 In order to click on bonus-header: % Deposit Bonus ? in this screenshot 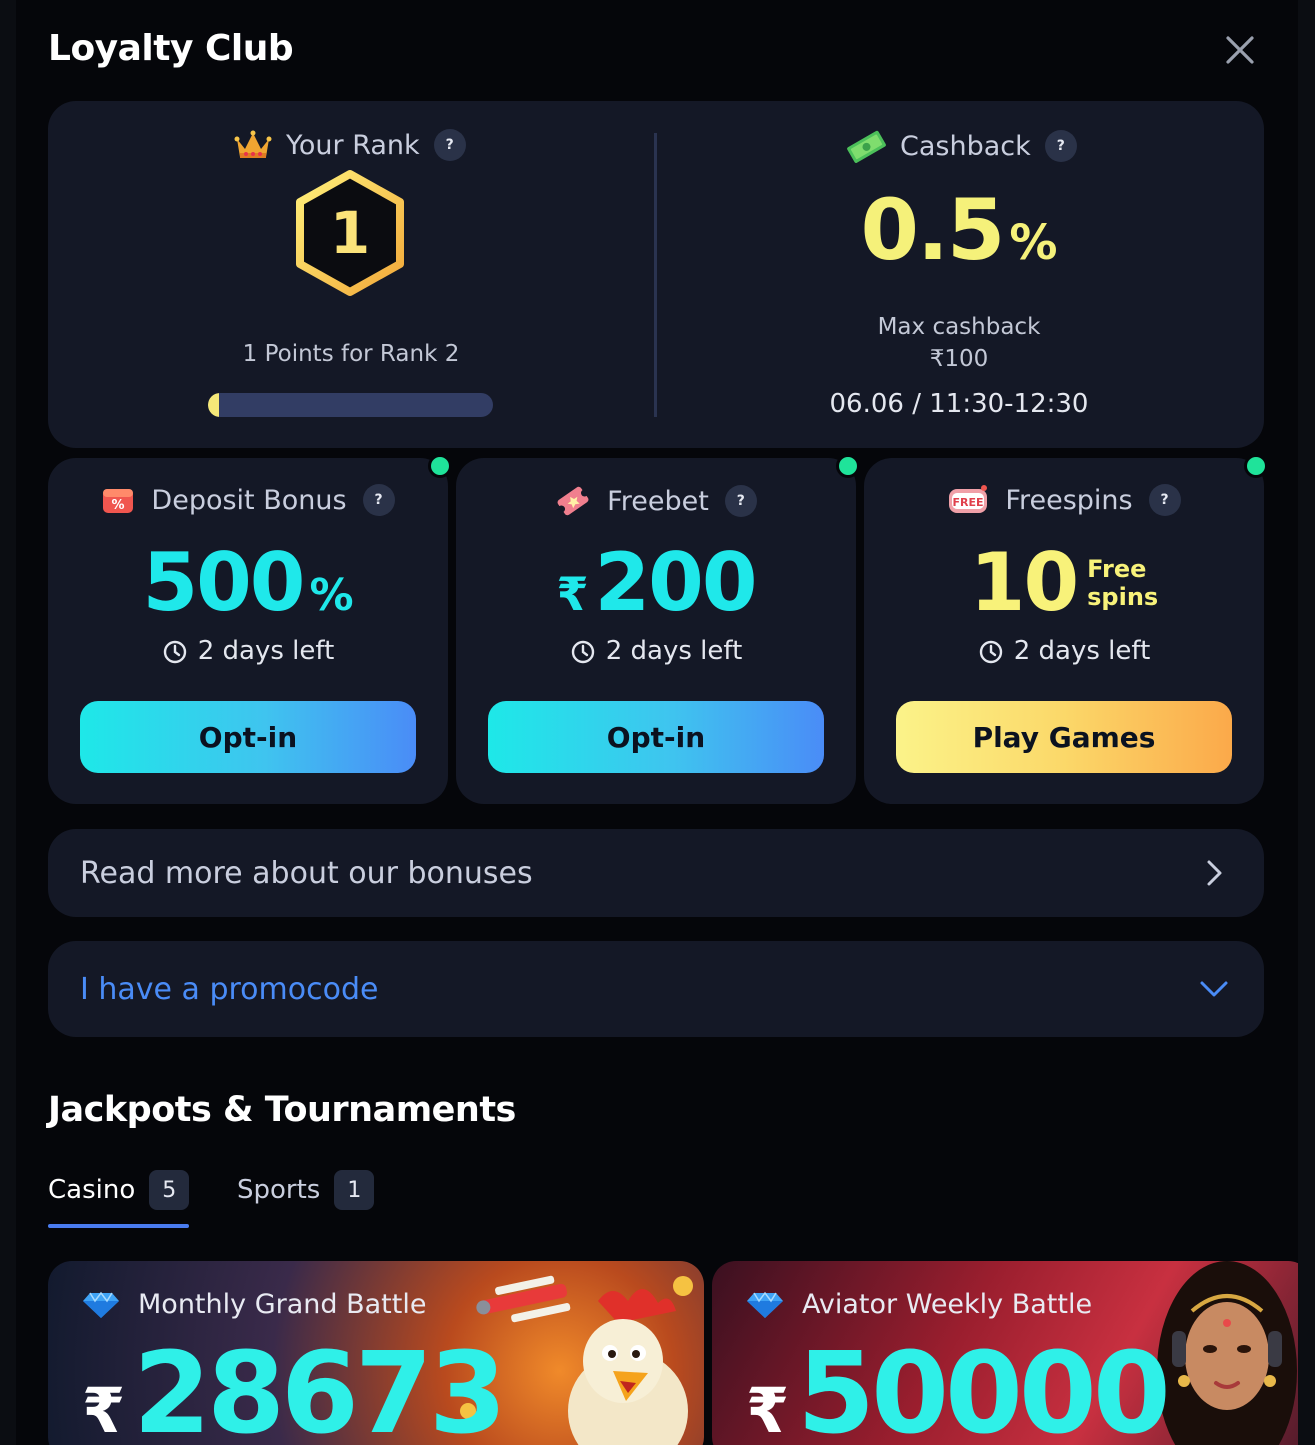, I will do `click(248, 500)`.